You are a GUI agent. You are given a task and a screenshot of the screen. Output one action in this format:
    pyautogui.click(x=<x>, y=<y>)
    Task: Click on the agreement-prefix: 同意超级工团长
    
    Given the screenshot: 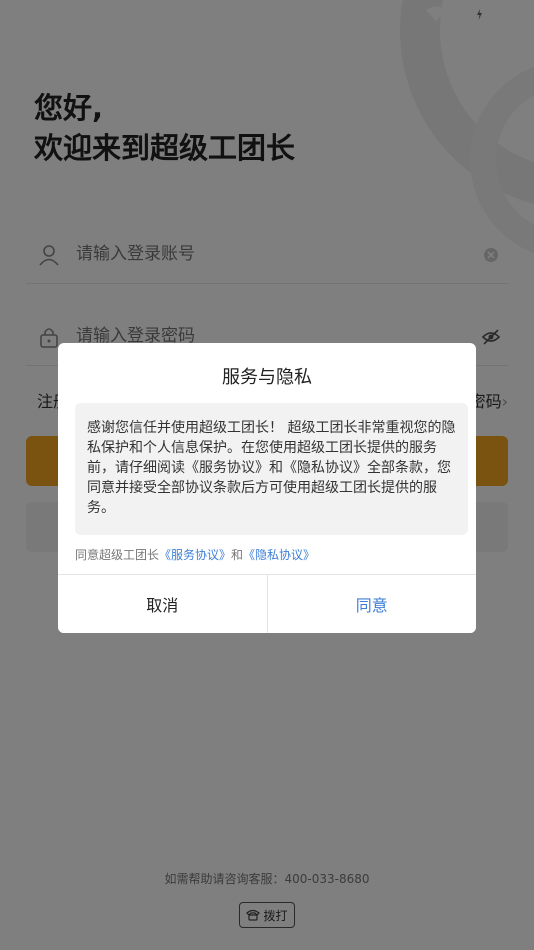 What is the action you would take?
    pyautogui.click(x=117, y=555)
    